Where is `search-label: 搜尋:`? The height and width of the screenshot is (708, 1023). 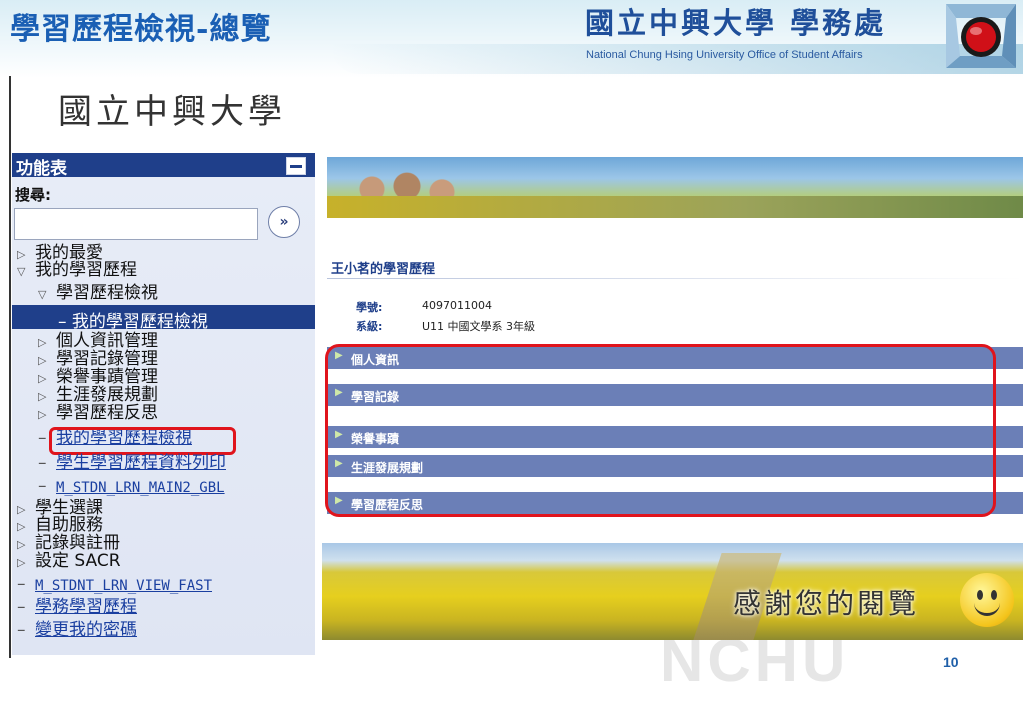 search-label: 搜尋: is located at coordinates (33, 195).